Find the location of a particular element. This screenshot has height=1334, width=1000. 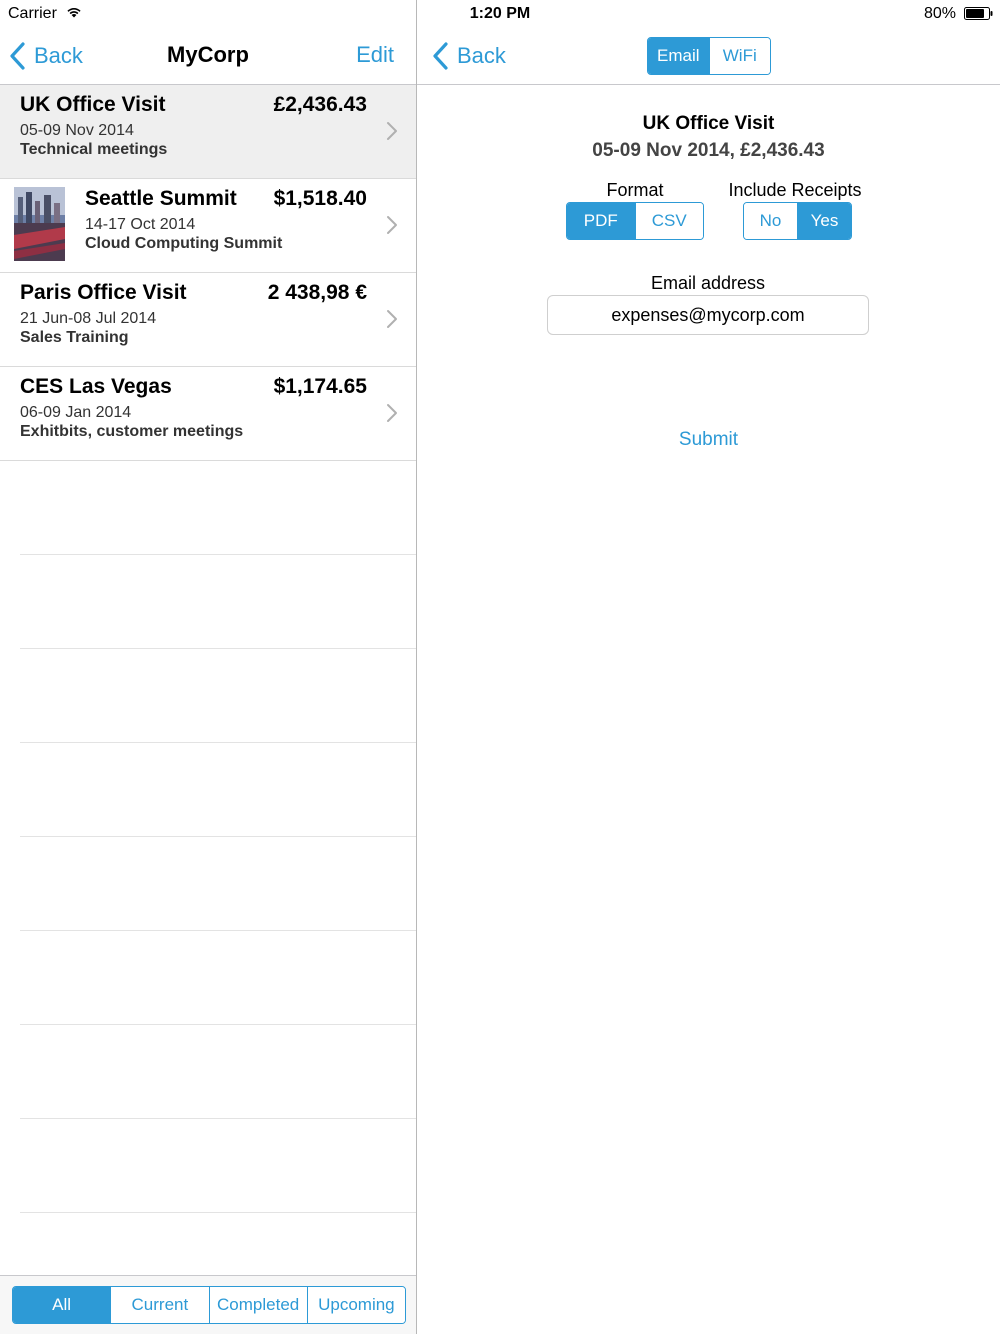

trip-description: Exhitbits, customer meetings is located at coordinates (132, 431).